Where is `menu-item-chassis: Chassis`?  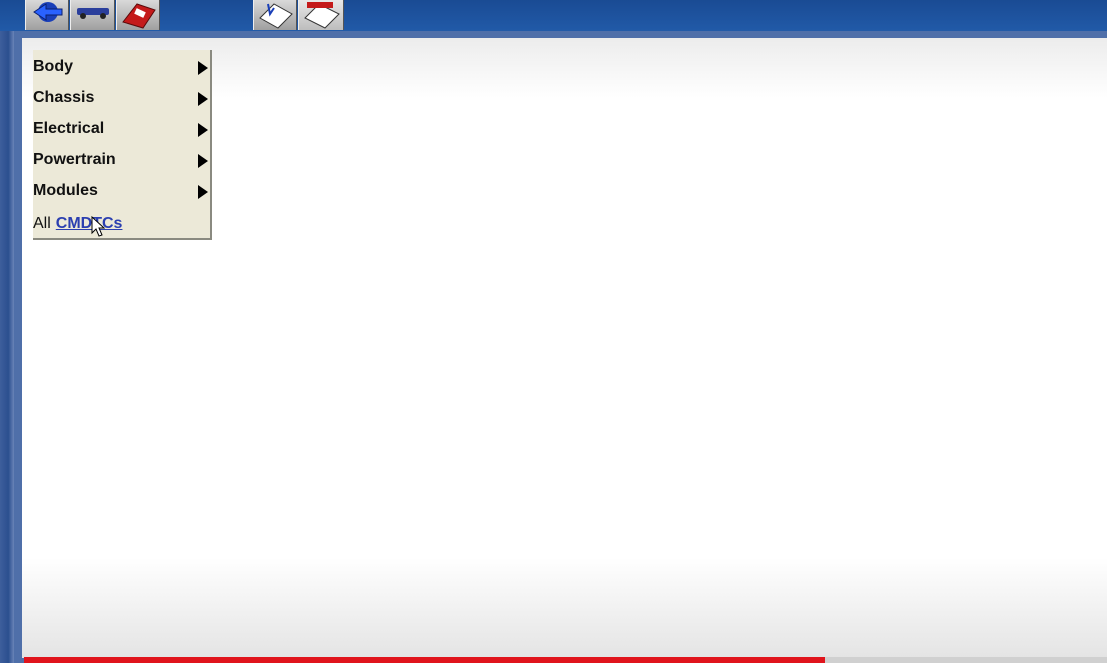
menu-item-chassis: Chassis is located at coordinates (121, 98).